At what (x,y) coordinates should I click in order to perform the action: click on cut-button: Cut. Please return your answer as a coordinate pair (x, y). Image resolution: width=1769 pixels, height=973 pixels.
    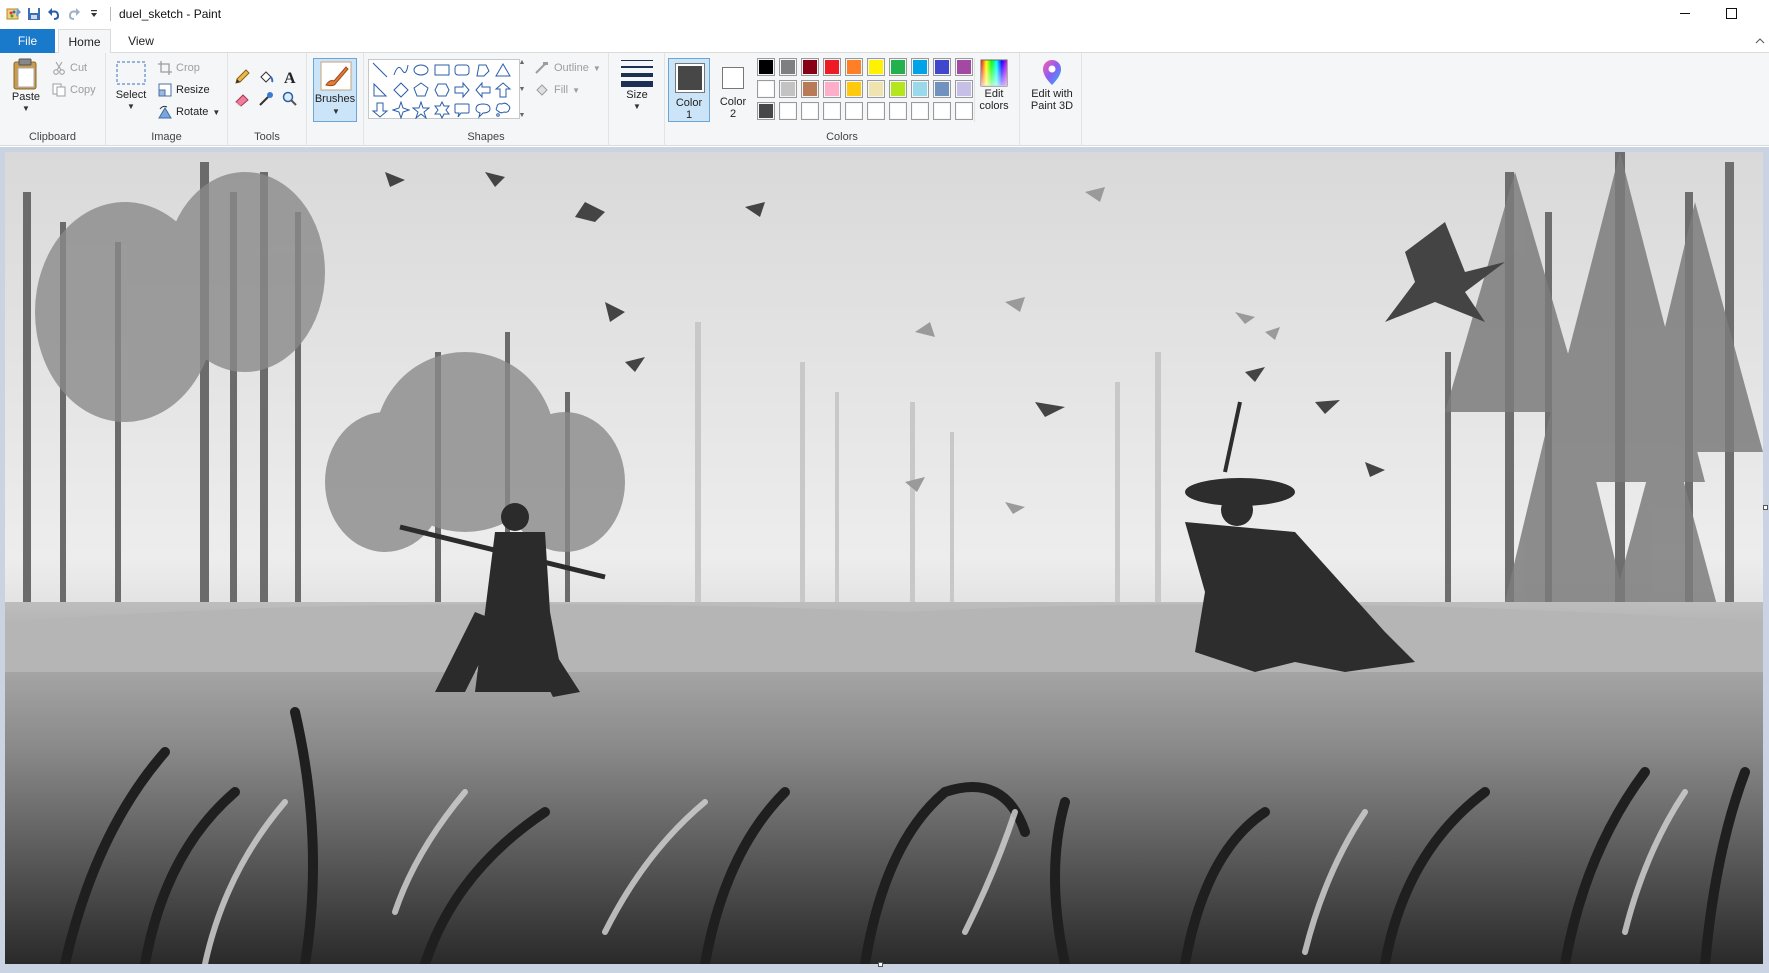
    Looking at the image, I should click on (69, 68).